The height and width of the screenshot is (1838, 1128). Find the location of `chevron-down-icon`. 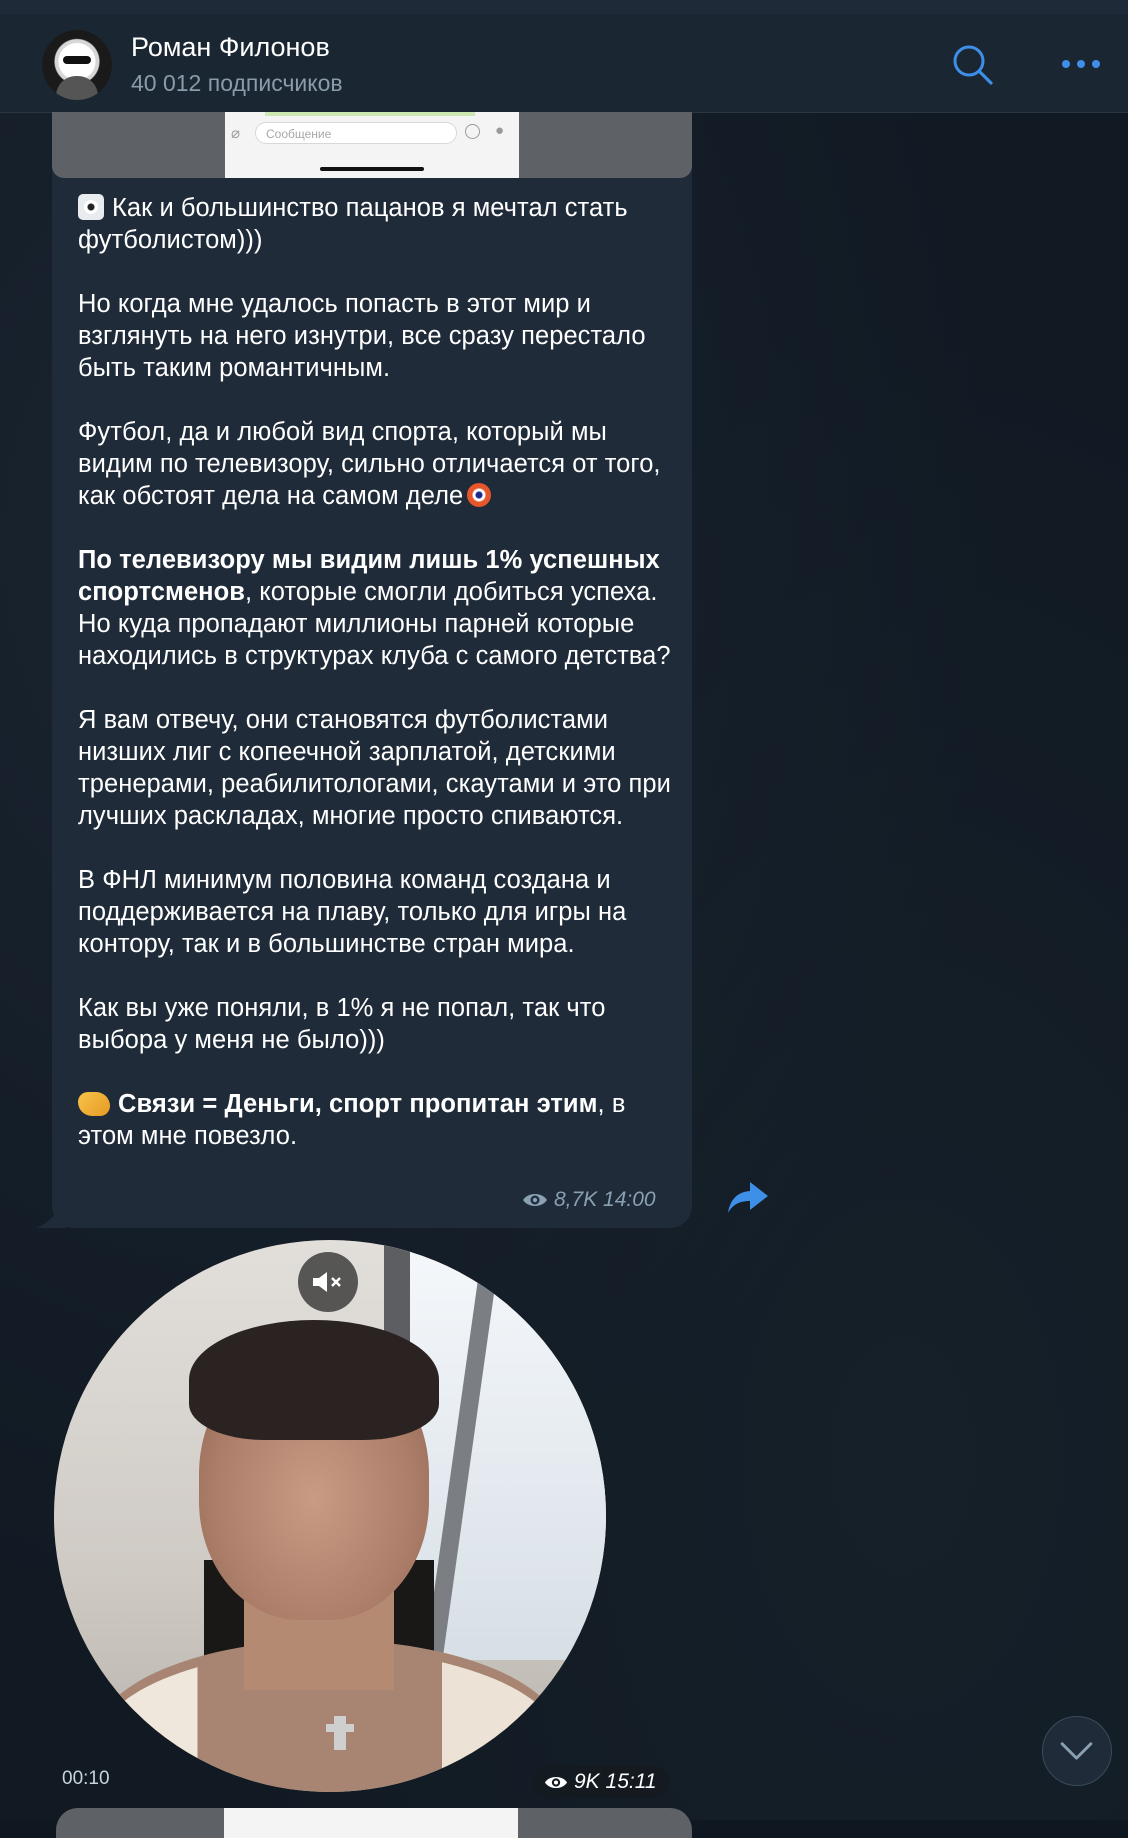

chevron-down-icon is located at coordinates (1076, 1751).